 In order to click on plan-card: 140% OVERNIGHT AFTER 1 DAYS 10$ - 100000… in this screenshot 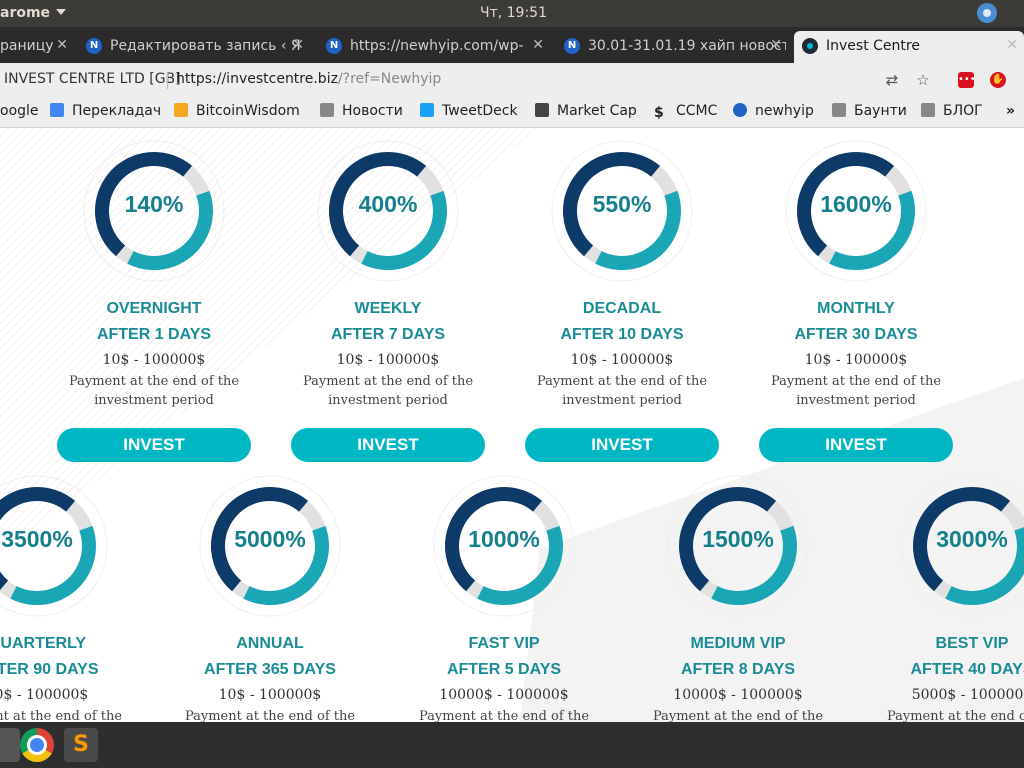, I will do `click(154, 299)`.